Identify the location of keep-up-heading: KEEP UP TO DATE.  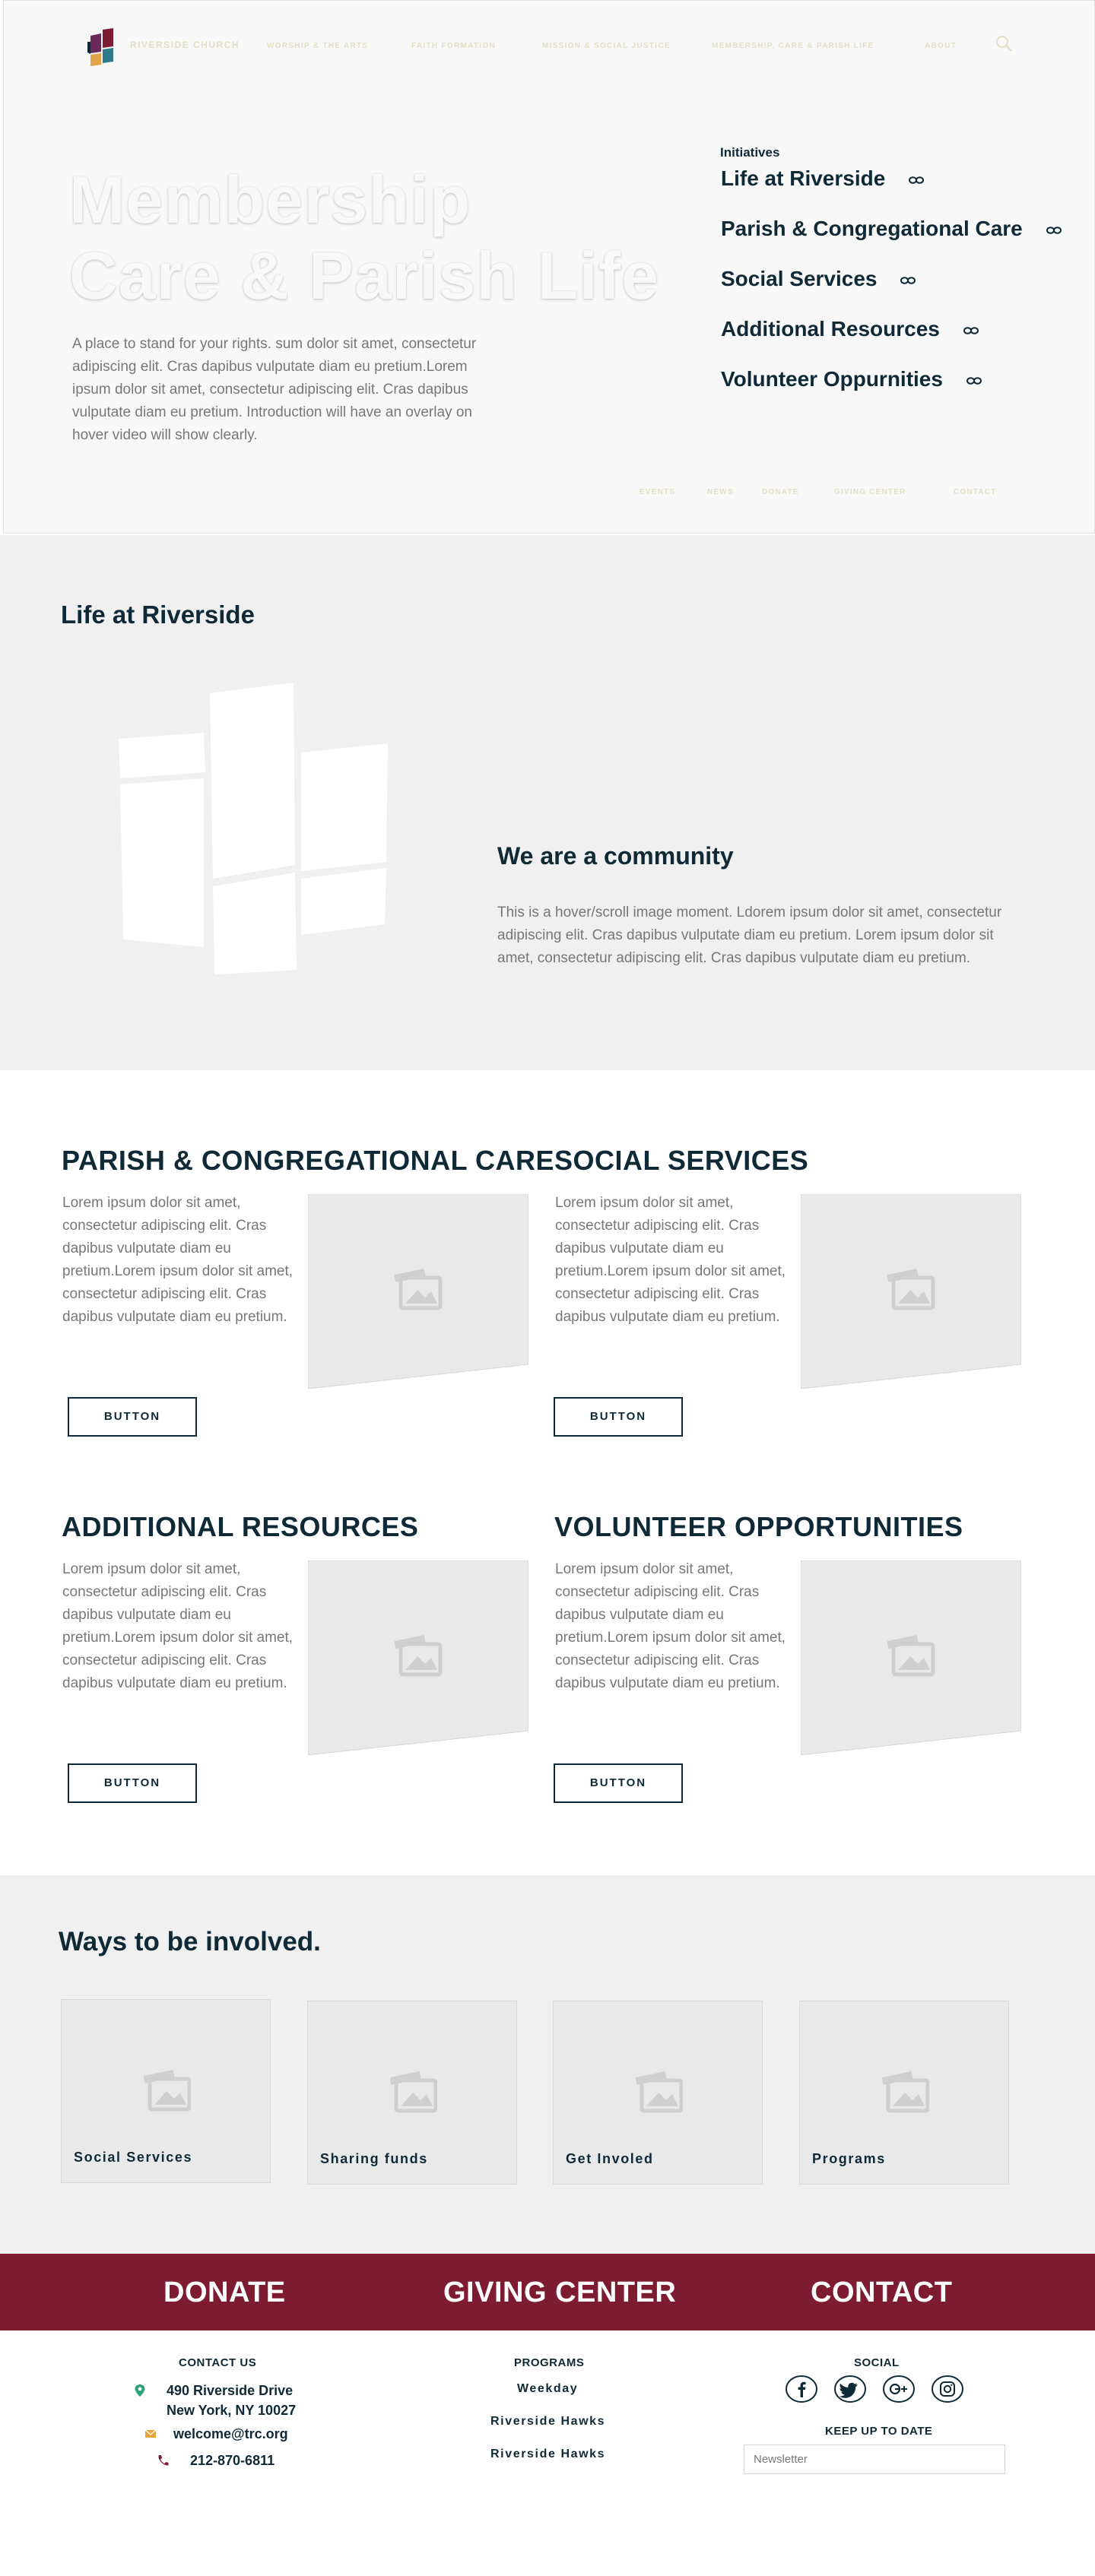
(879, 2431).